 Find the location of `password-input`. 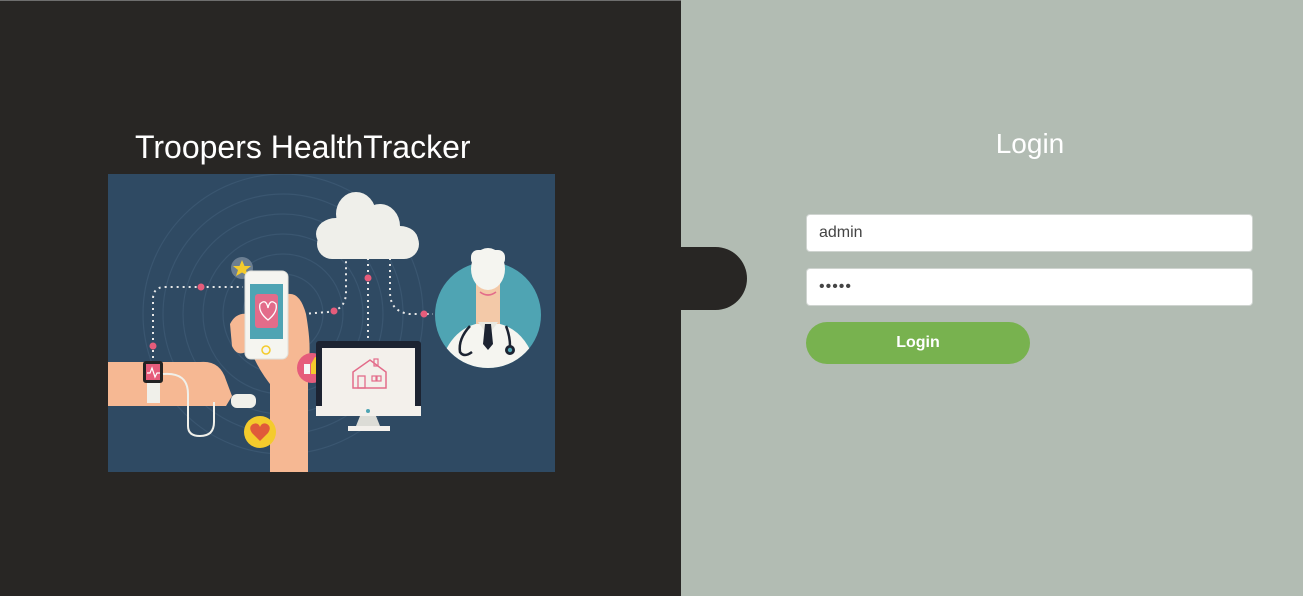

password-input is located at coordinates (1029, 287).